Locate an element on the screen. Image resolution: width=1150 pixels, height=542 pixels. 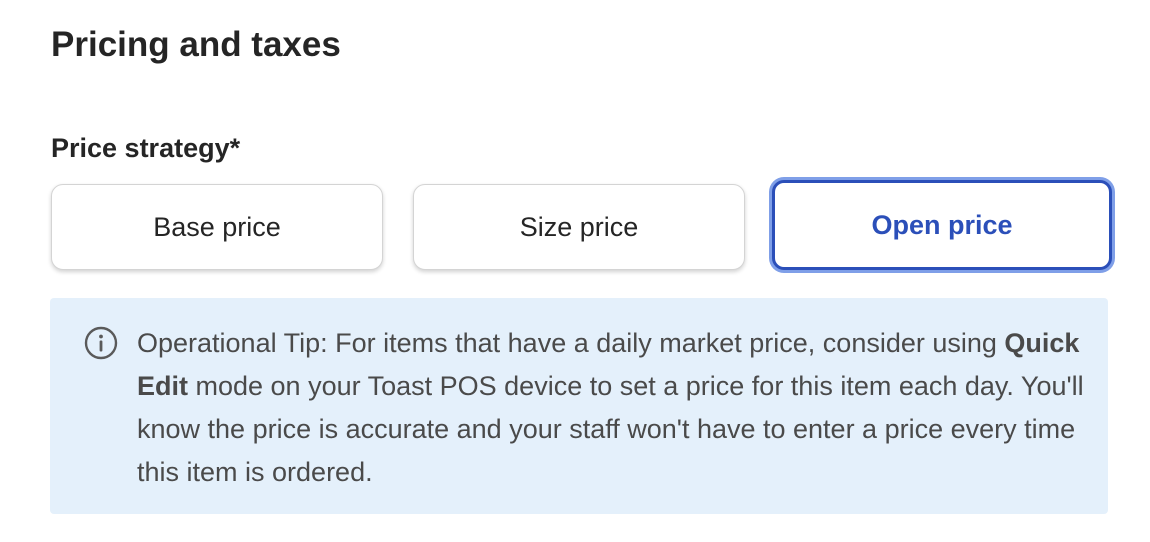
info-icon is located at coordinates (101, 343).